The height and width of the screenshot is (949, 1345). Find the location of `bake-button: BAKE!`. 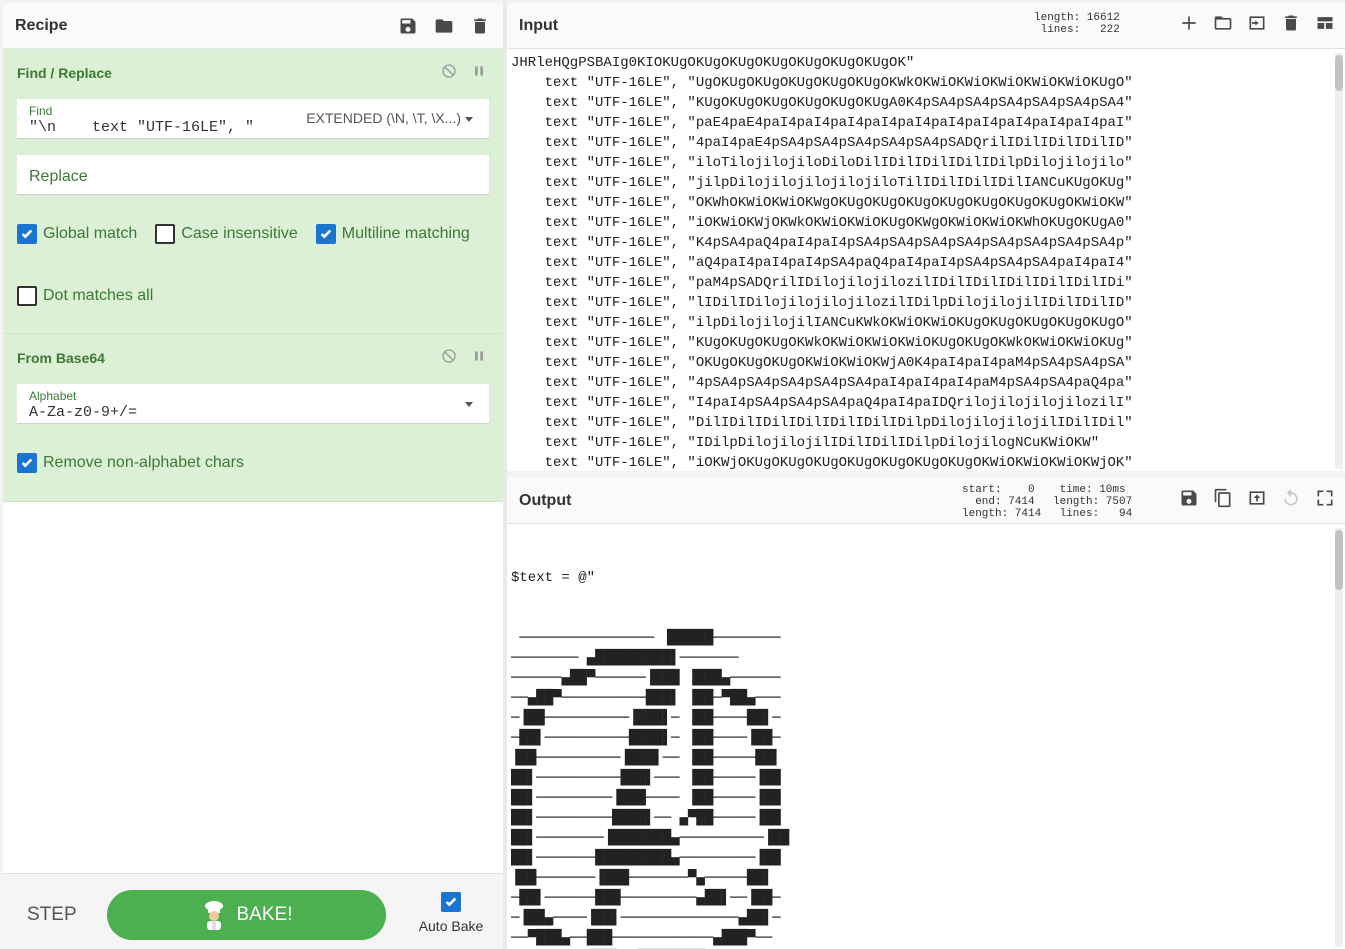

bake-button: BAKE! is located at coordinates (246, 915).